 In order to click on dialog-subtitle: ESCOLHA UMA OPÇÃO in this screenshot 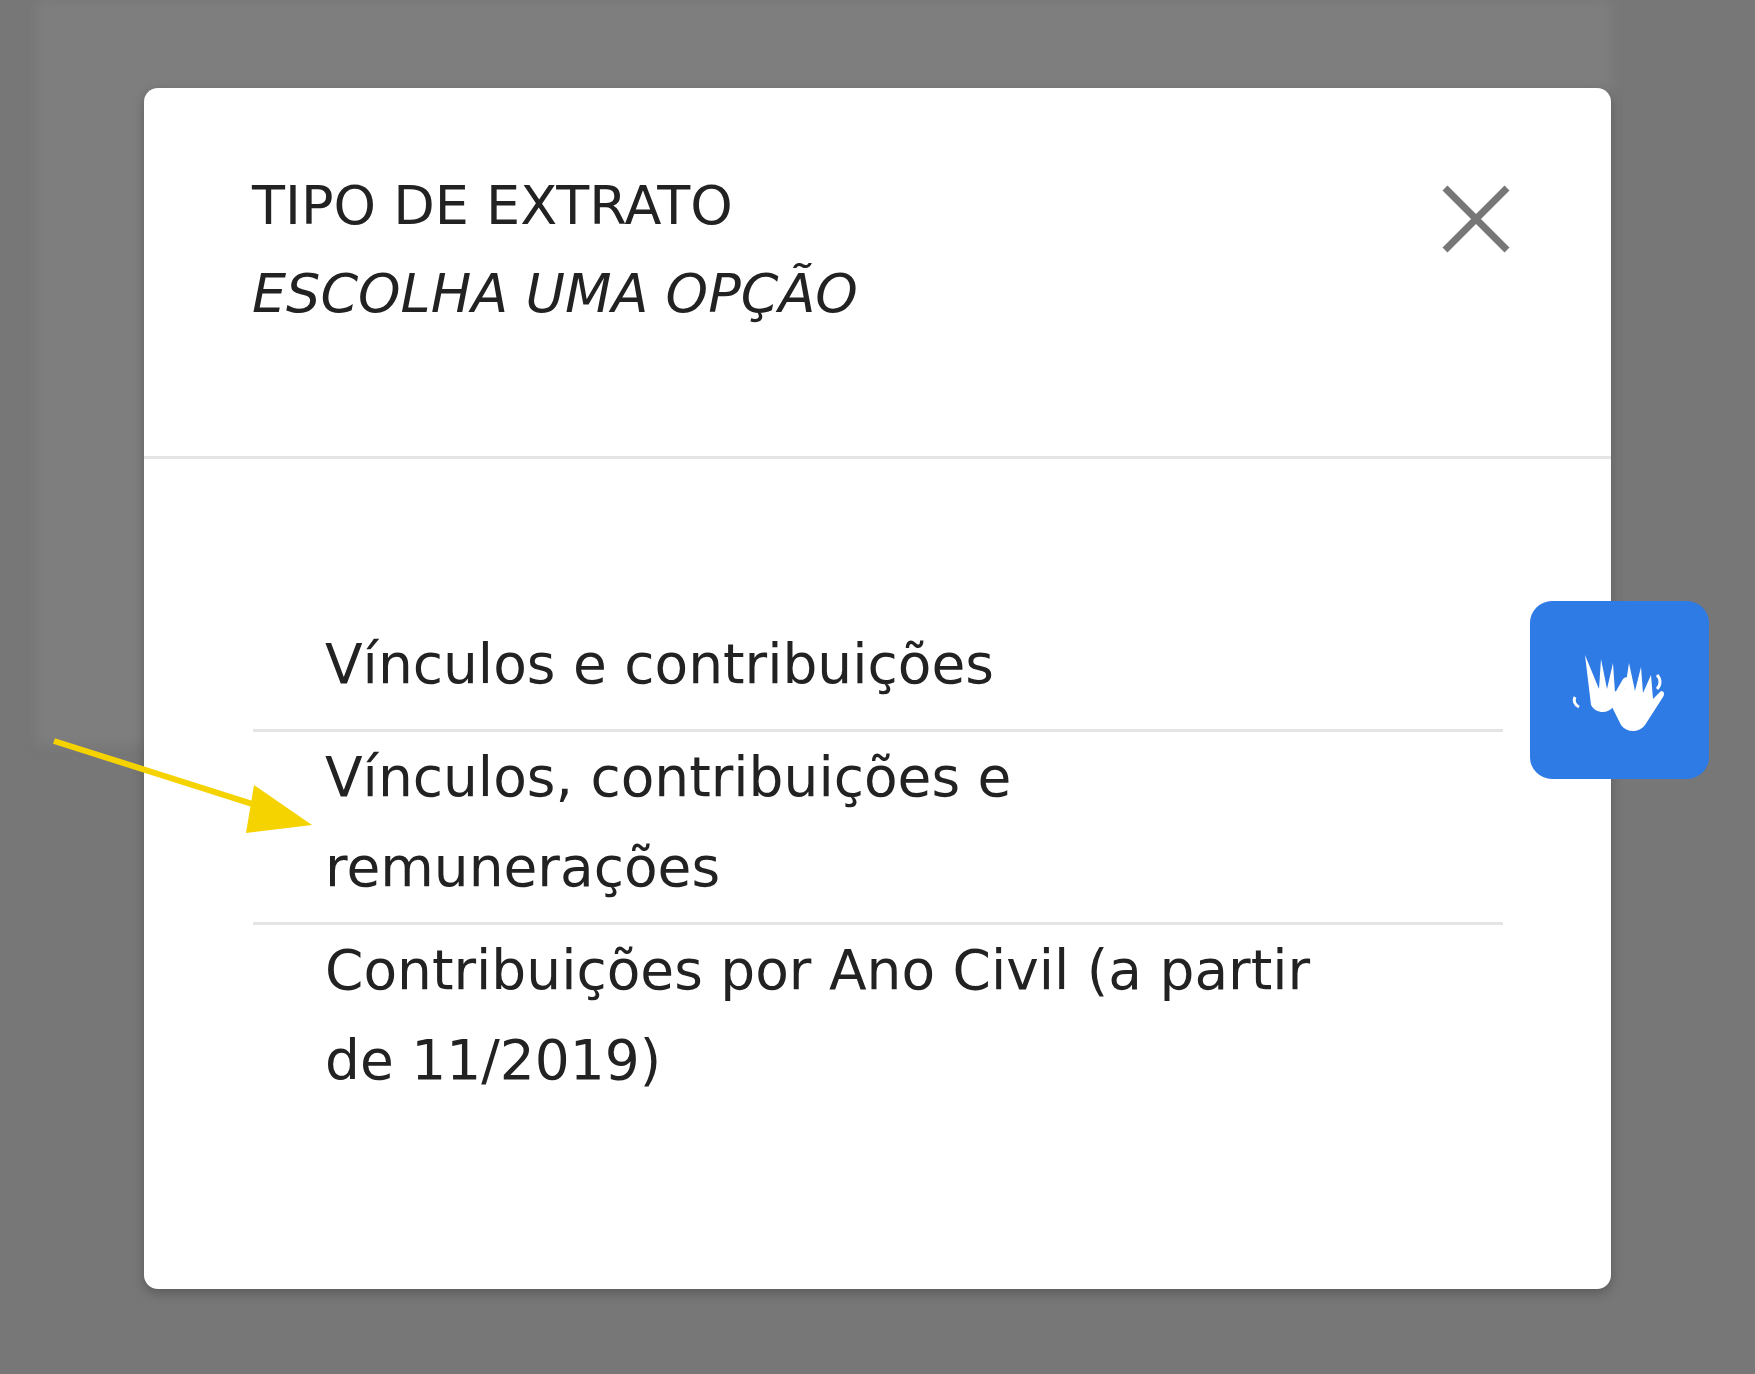, I will do `click(555, 294)`.